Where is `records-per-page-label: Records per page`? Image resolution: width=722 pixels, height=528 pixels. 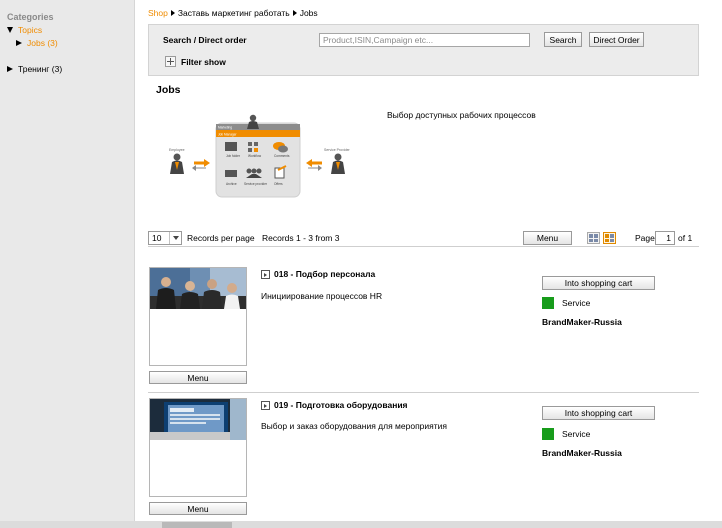
records-per-page-label: Records per page is located at coordinates (221, 238).